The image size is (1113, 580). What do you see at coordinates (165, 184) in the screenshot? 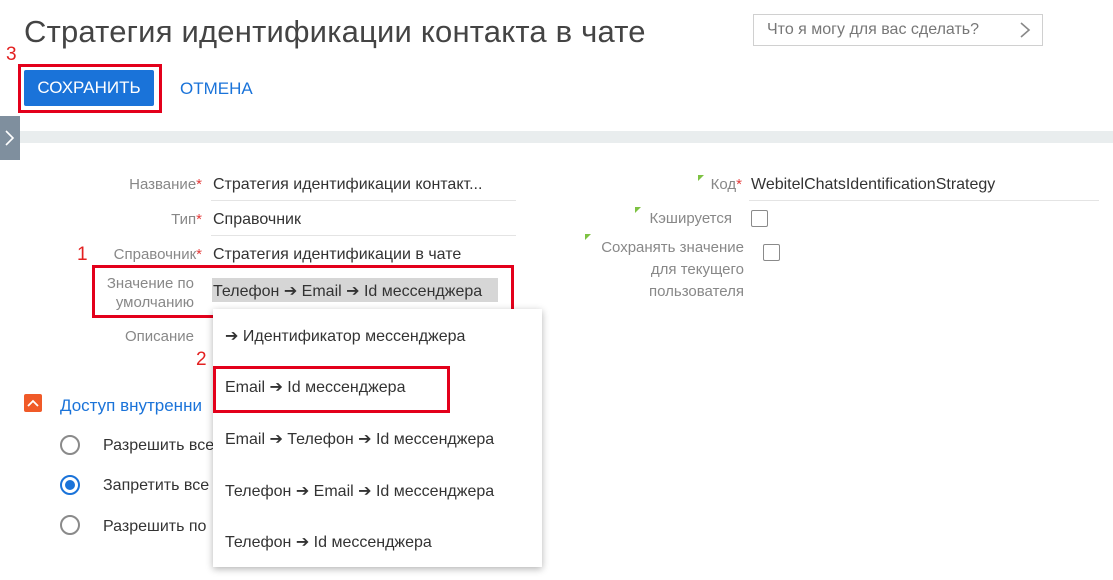
I see `name-label: Название*` at bounding box center [165, 184].